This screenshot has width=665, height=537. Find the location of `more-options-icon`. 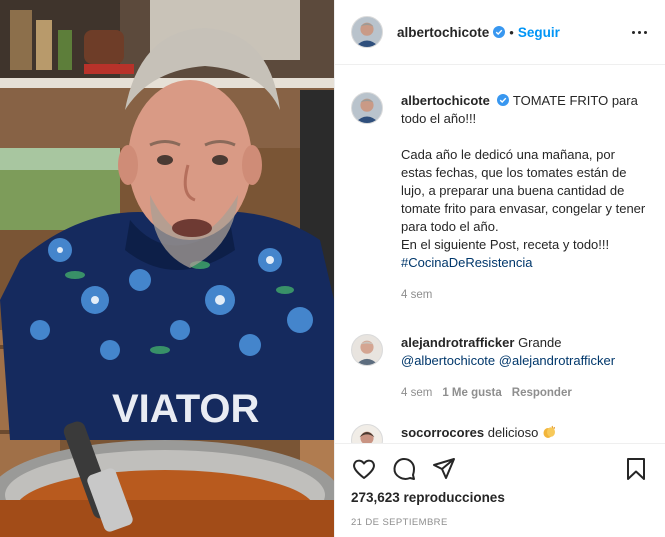

more-options-icon is located at coordinates (640, 33).